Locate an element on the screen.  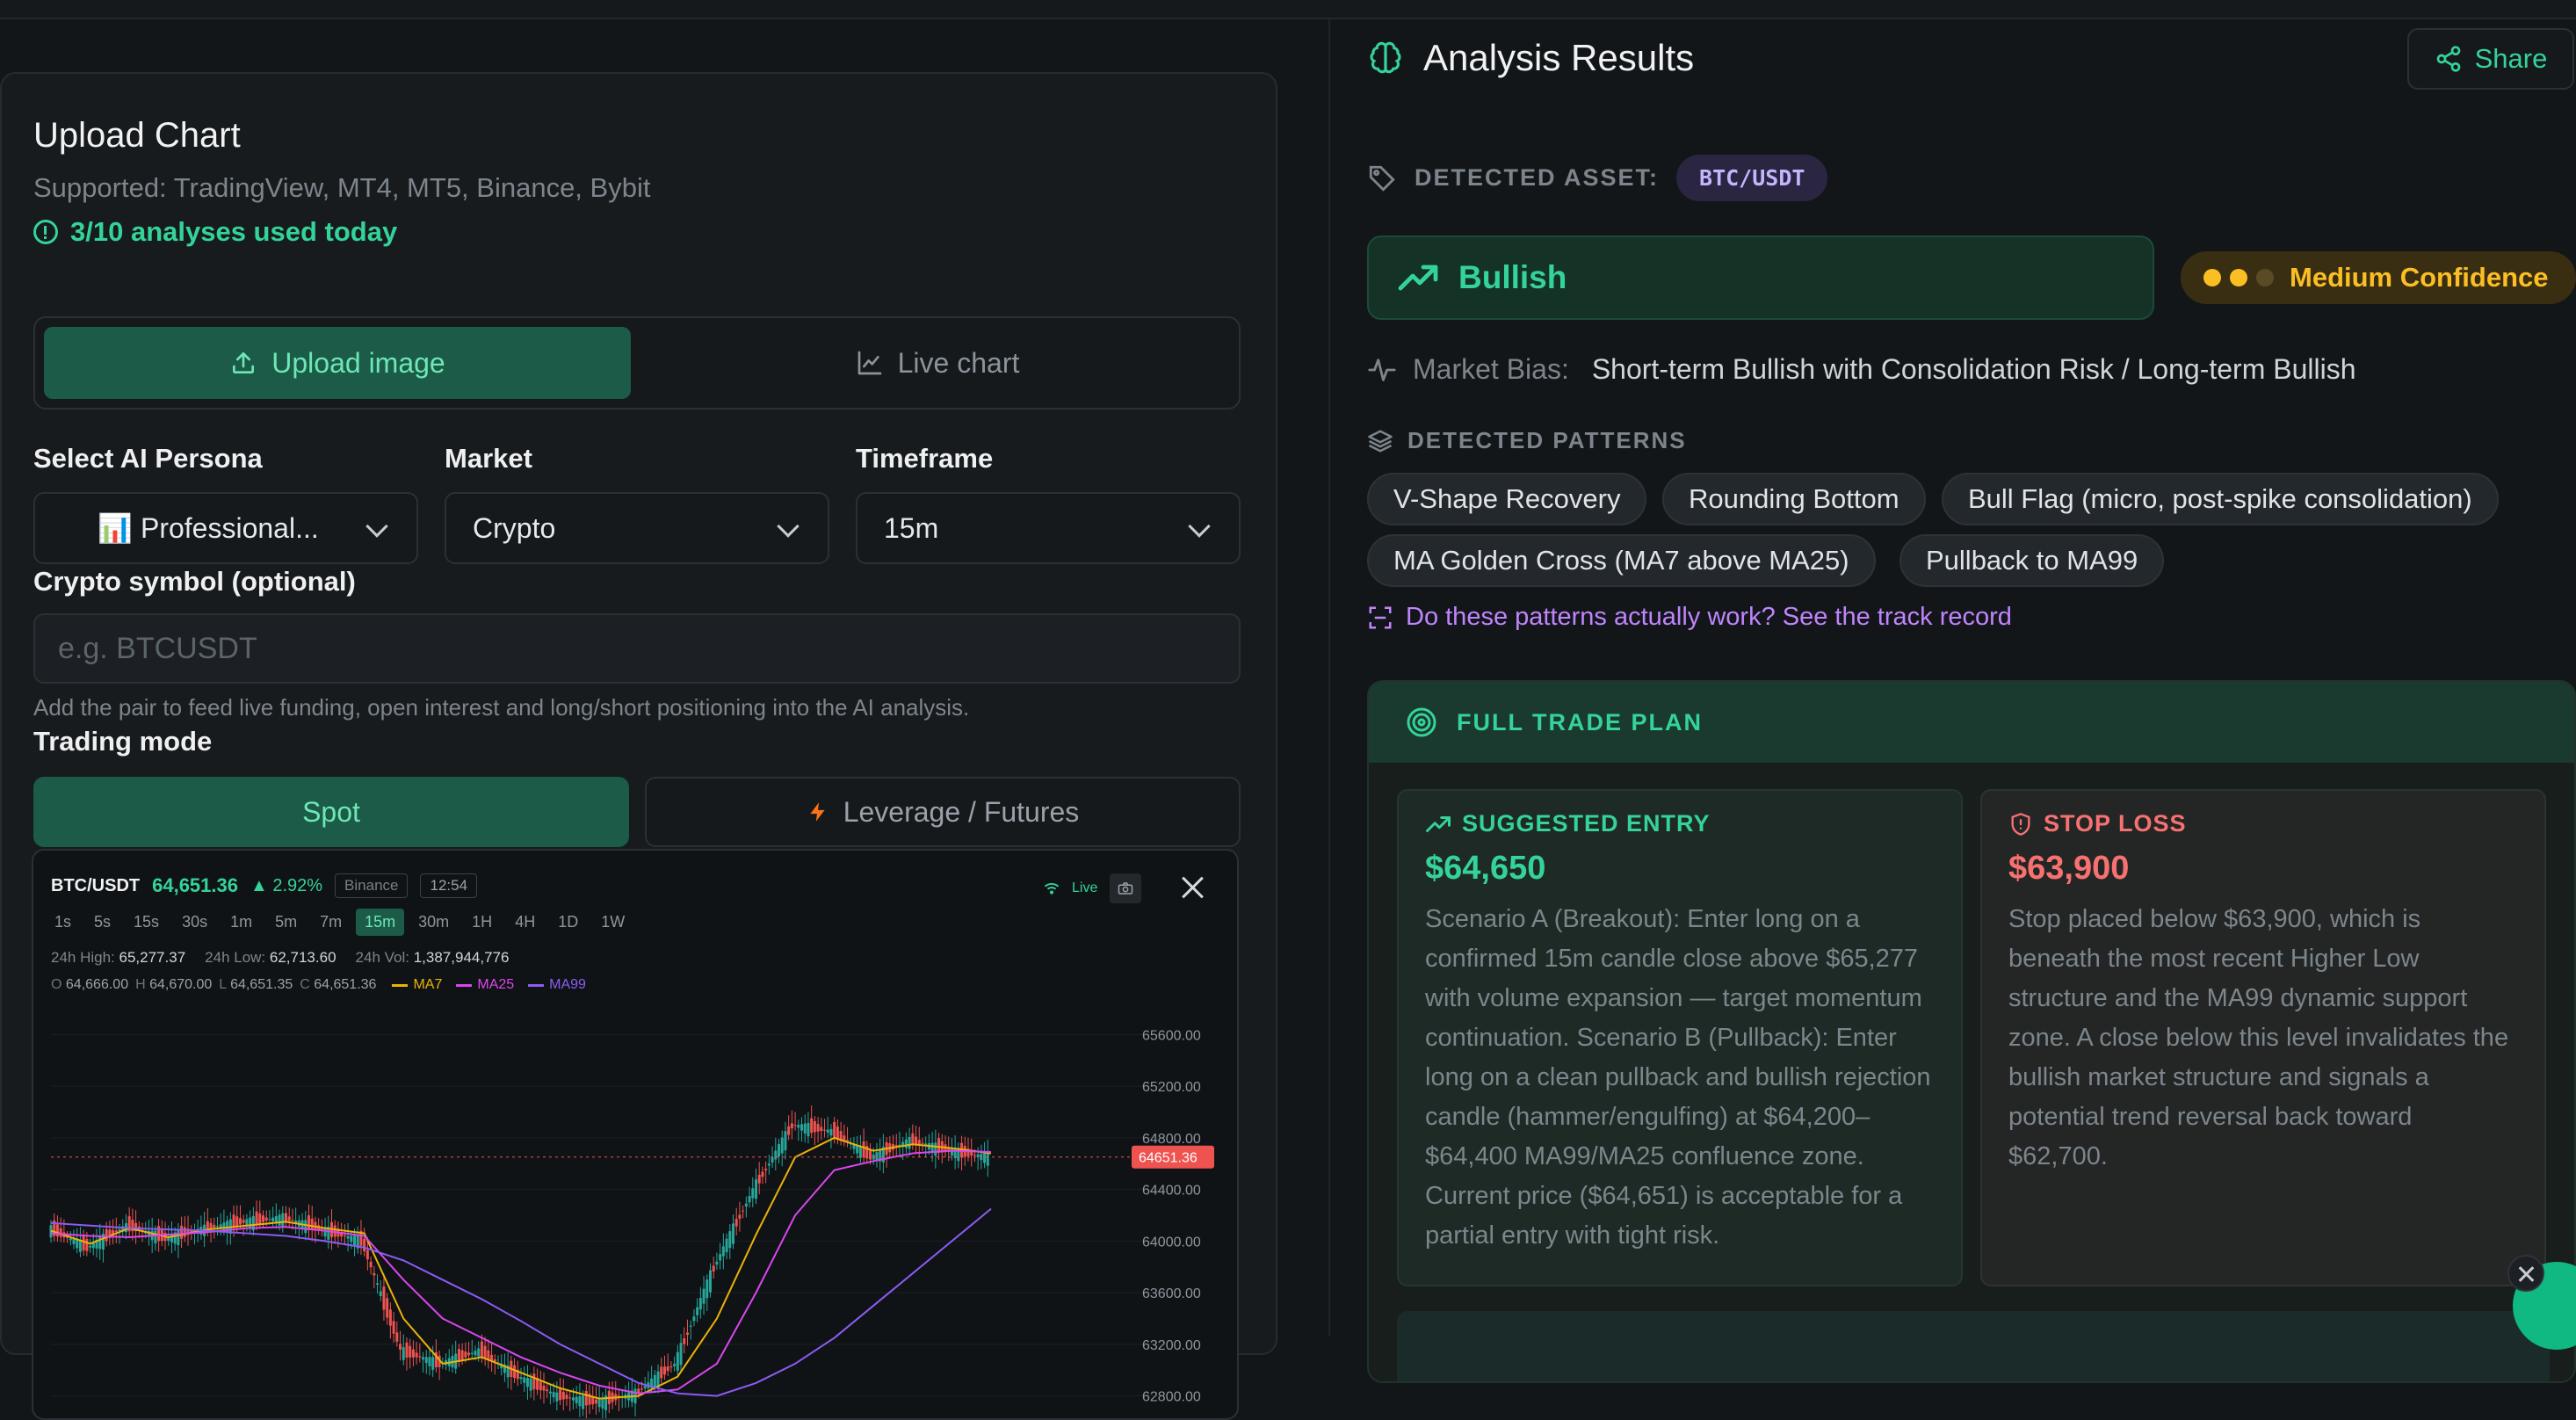
leverage-mode-button: Leverage / Futures is located at coordinates (943, 812).